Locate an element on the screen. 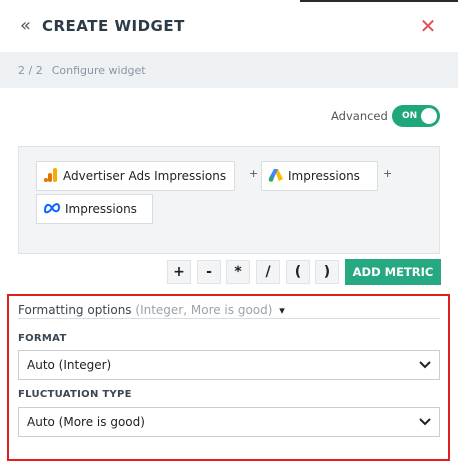 This screenshot has width=458, height=468. operator-multiply-button: * is located at coordinates (238, 272).